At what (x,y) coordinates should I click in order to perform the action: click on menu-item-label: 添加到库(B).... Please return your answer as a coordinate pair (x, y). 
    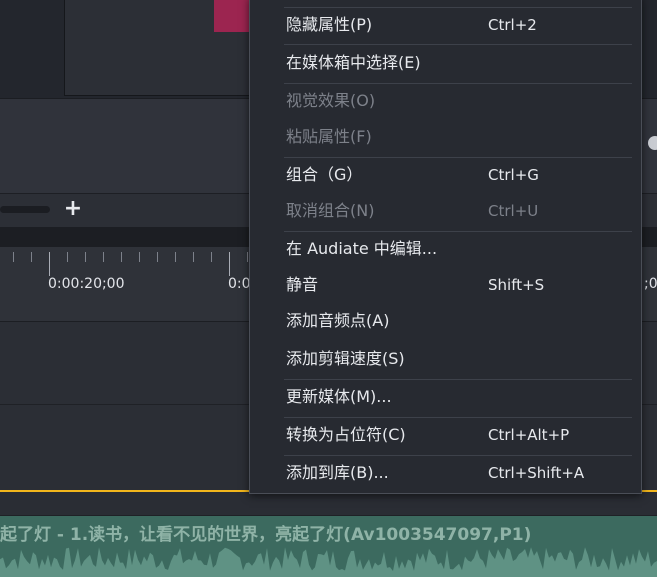
    Looking at the image, I should click on (337, 472).